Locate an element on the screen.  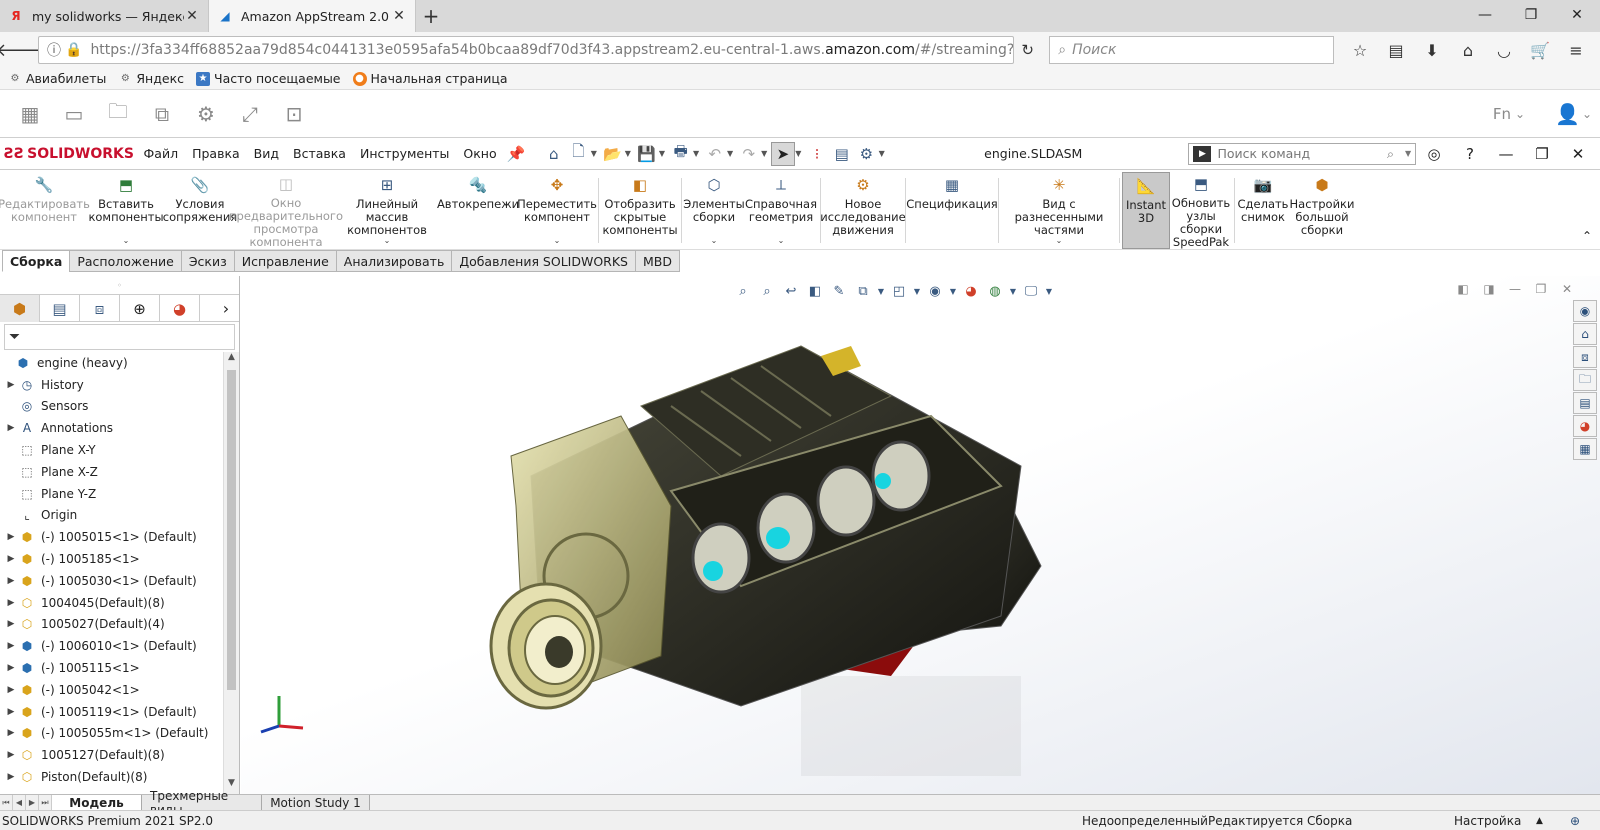
tree-item: ▶ ◷ History is located at coordinates (112, 385).